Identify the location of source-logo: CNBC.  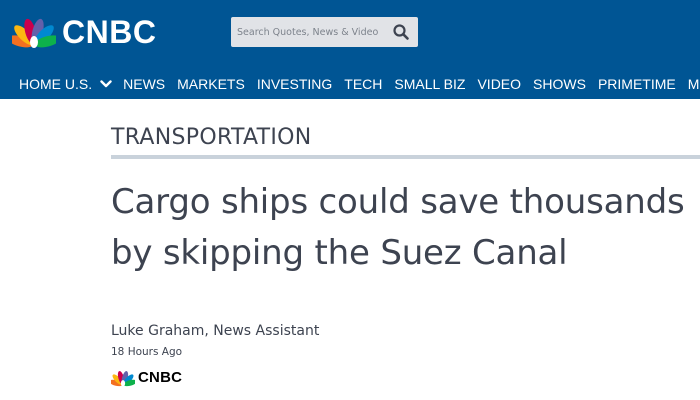
(146, 378).